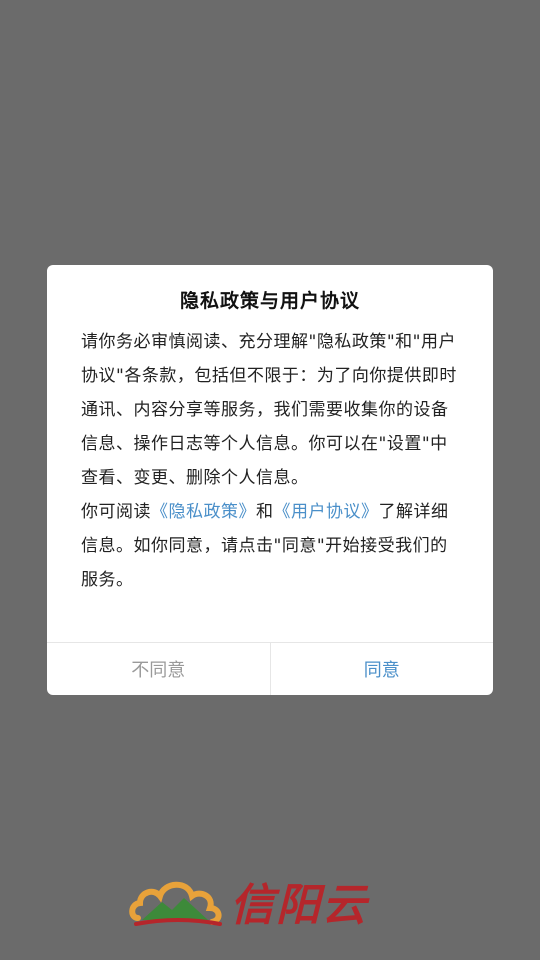 The width and height of the screenshot is (540, 960). I want to click on app-logo: 信阳云, so click(273, 901).